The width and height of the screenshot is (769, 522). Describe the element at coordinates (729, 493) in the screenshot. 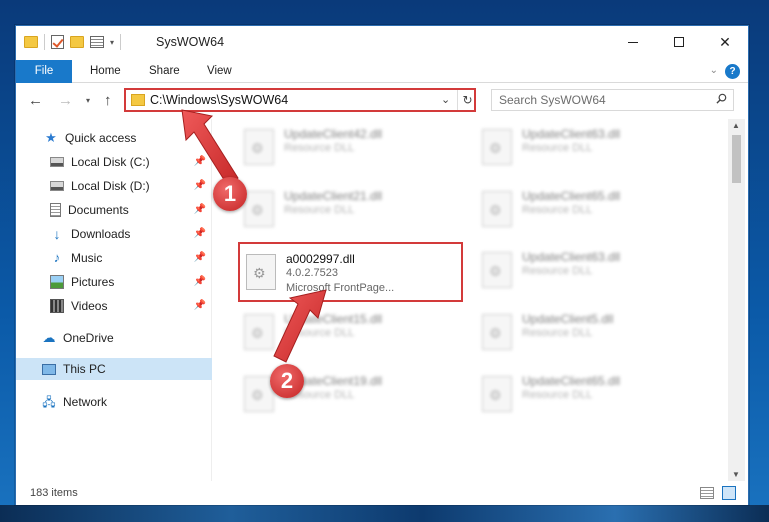

I see `tiles-view-icon` at that location.